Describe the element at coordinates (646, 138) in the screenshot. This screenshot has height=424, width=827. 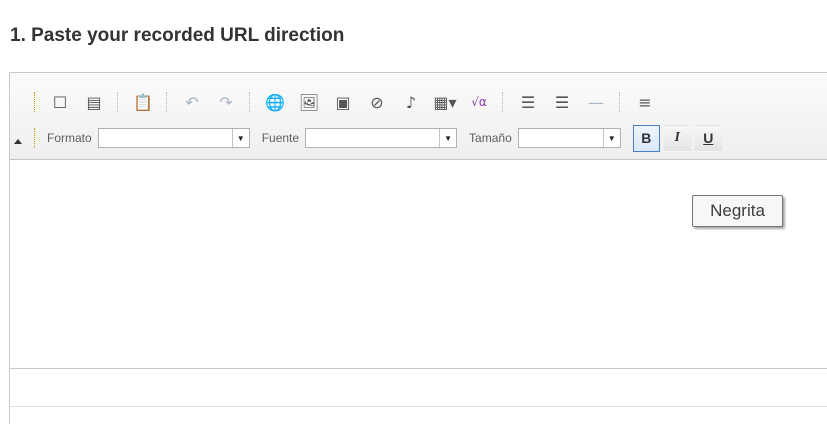
I see `bold-button: B` at that location.